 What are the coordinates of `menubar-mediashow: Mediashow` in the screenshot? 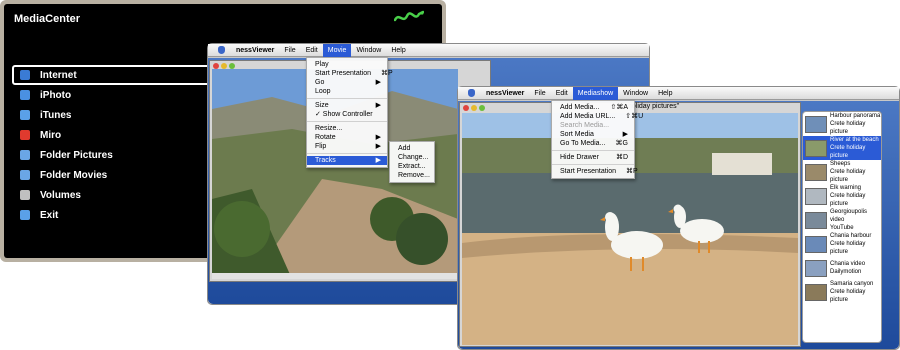 It's located at (595, 93).